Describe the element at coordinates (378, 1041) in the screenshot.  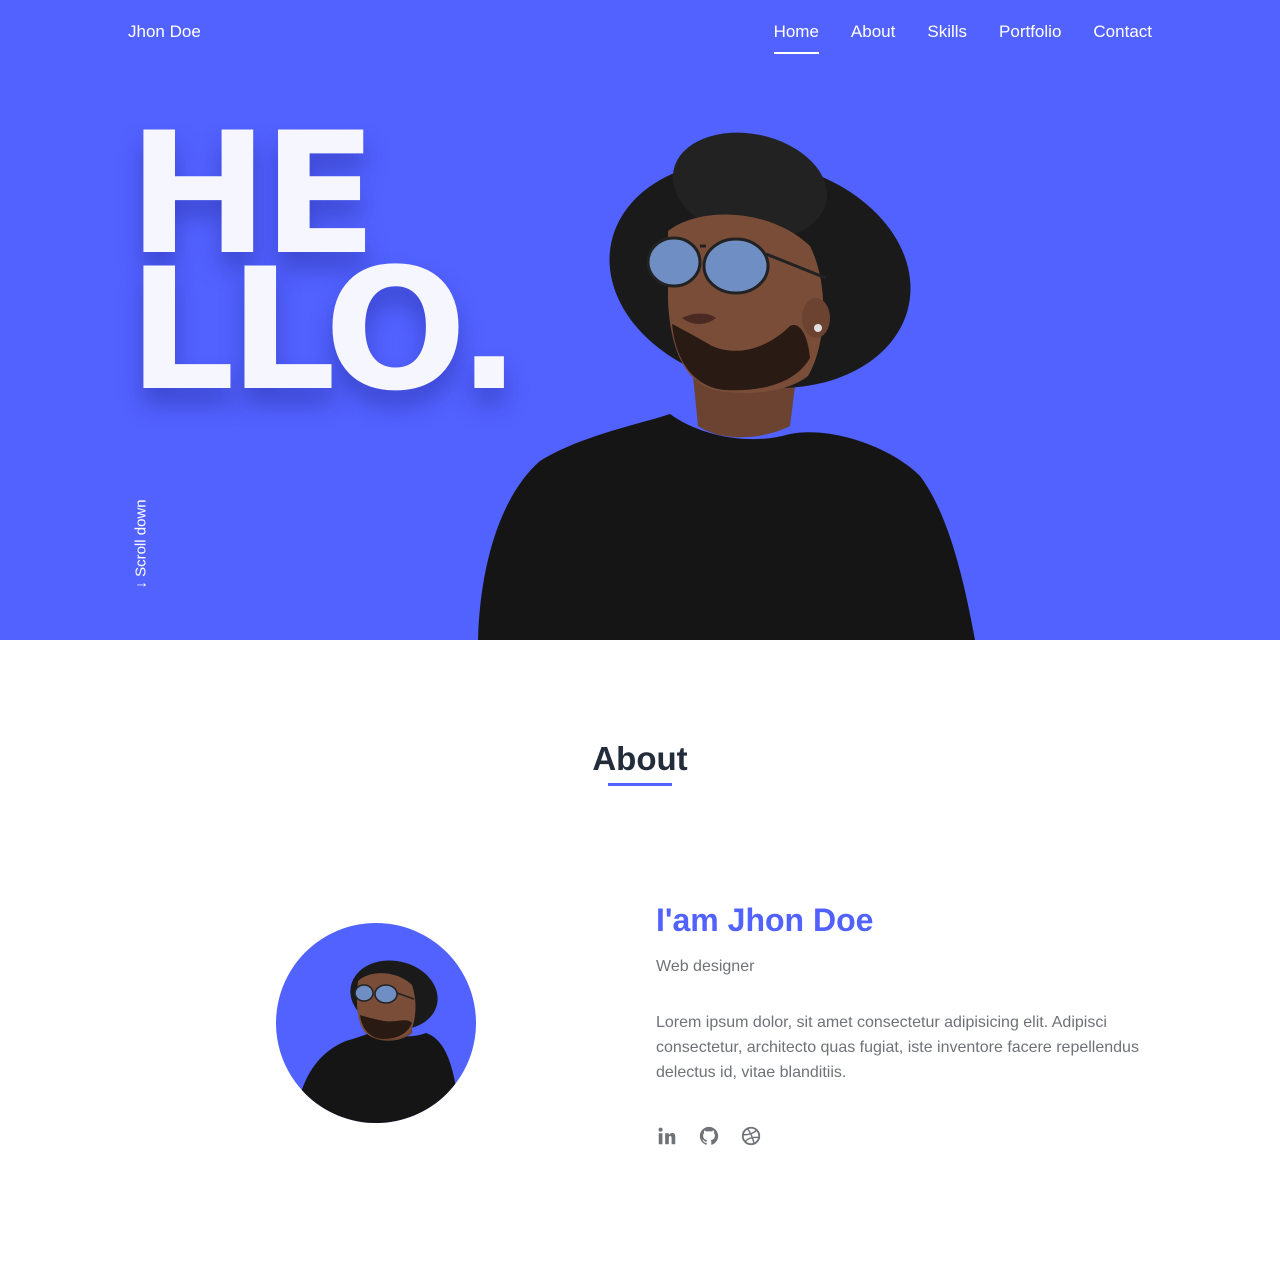
I see `about-avatar-image` at that location.